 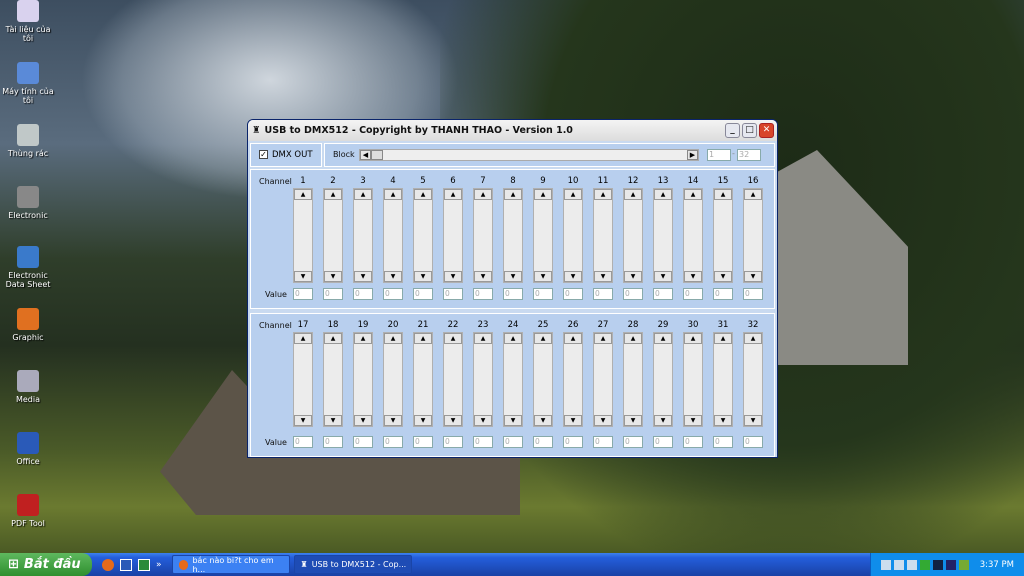 What do you see at coordinates (749, 130) in the screenshot?
I see `maximize-button: □` at bounding box center [749, 130].